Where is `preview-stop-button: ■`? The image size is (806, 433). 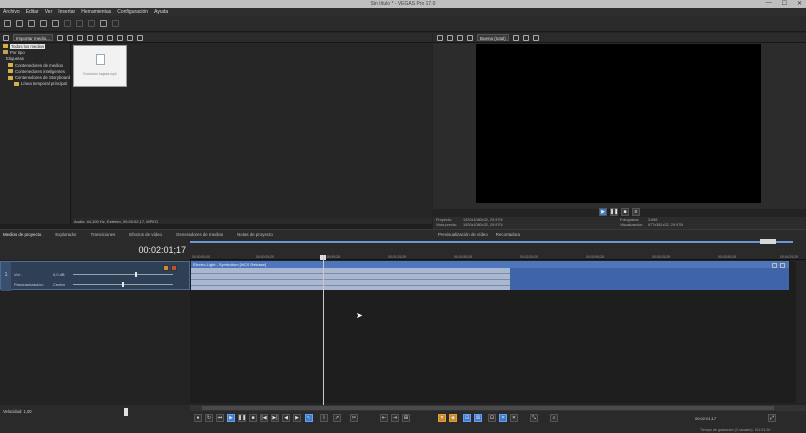
preview-stop-button: ■ is located at coordinates (625, 211).